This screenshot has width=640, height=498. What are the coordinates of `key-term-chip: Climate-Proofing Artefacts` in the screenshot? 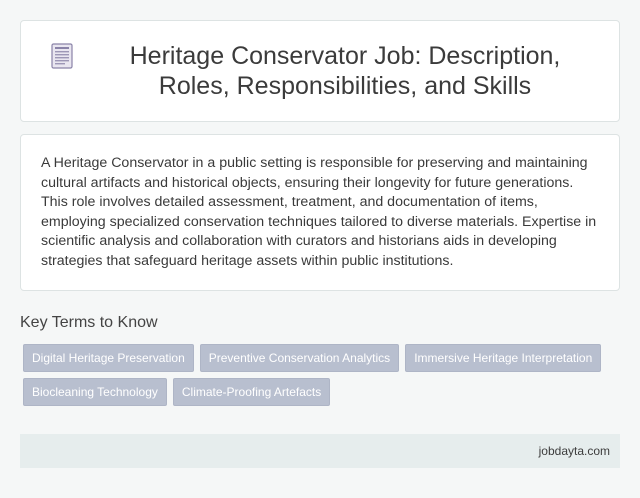 It's located at (251, 392).